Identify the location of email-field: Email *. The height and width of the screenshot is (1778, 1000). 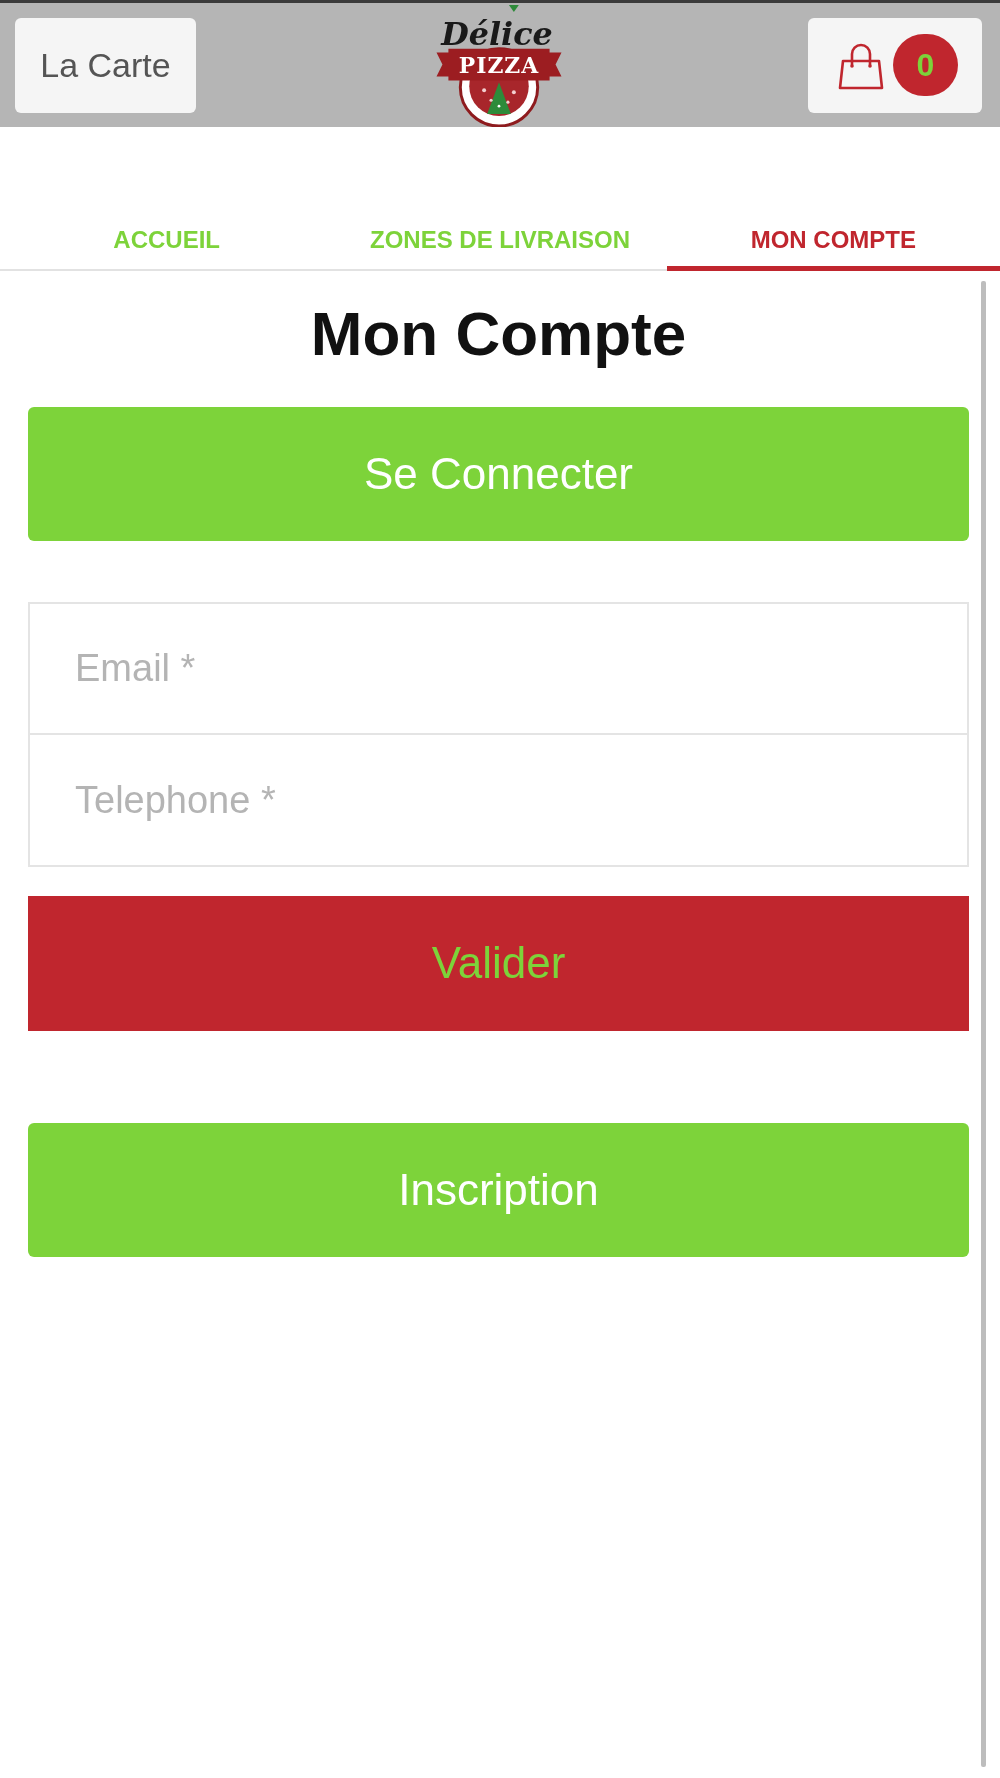
(498, 668).